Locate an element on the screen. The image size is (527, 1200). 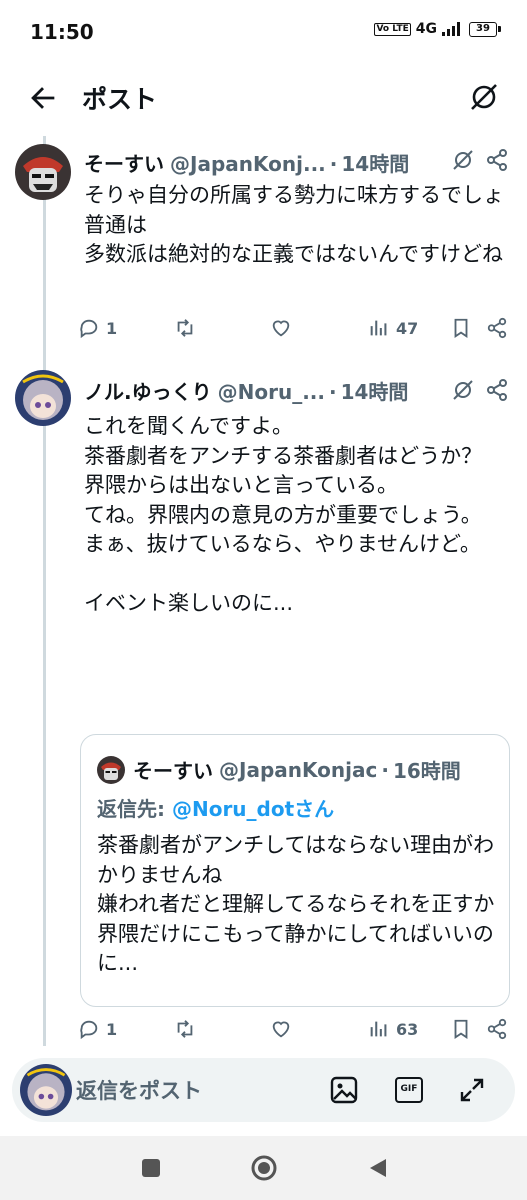
status-icons: Vo LTE 4G 39 is located at coordinates (437, 29).